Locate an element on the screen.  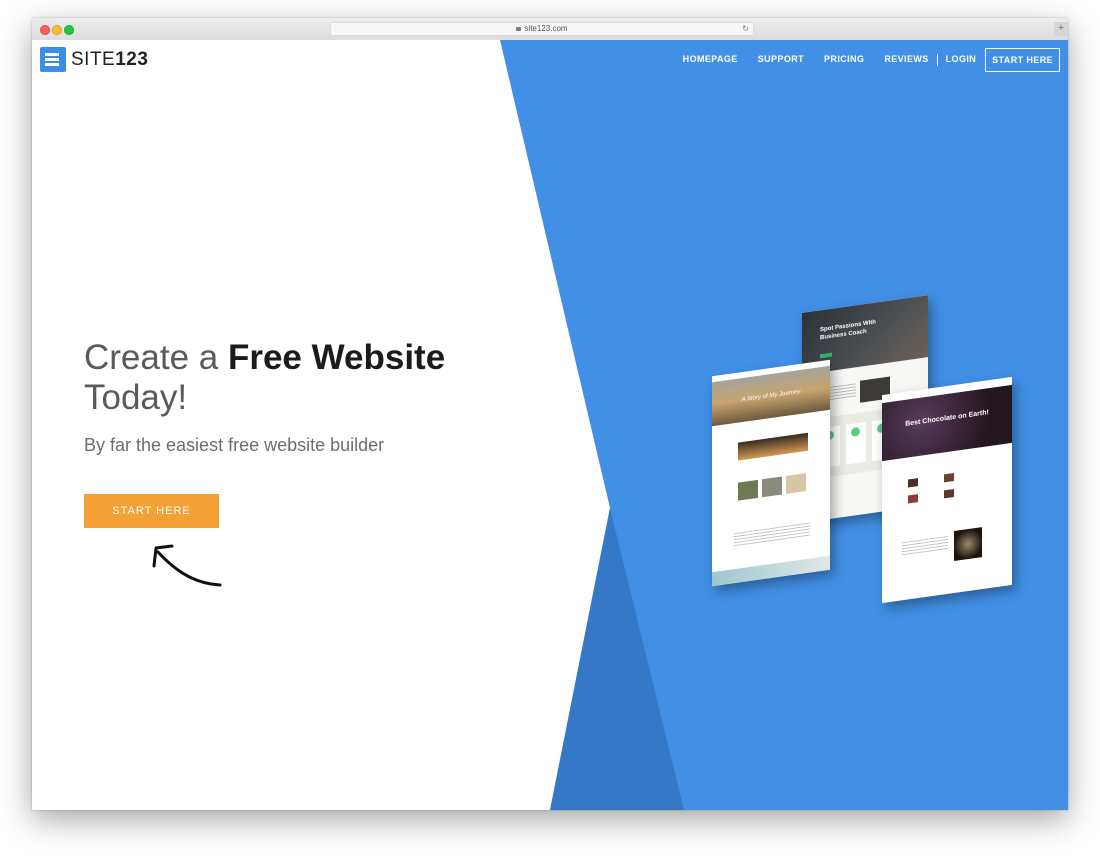
hero-title-prefix: Create a is located at coordinates (156, 357).